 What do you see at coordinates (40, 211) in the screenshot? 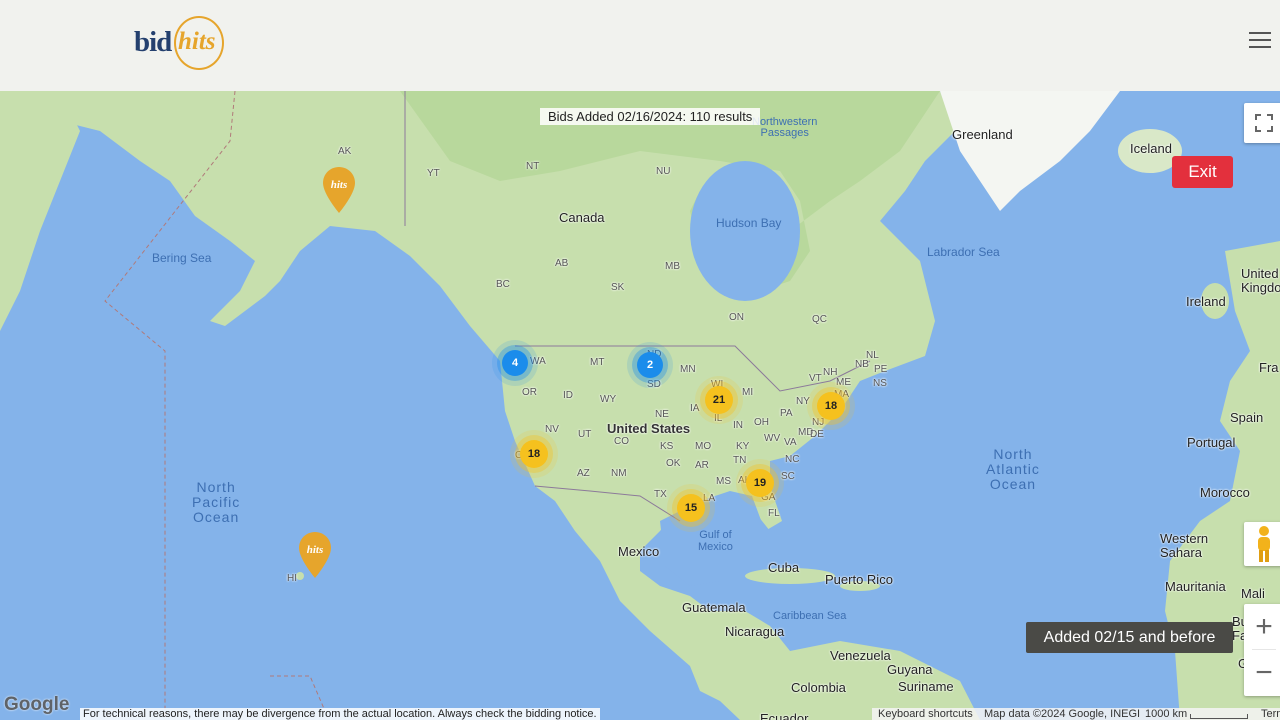
I see `siberia-land` at bounding box center [40, 211].